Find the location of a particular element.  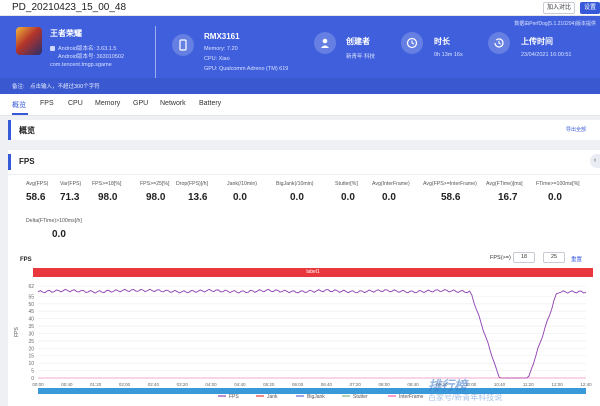

x-tick-label: 10:40 is located at coordinates (500, 384).